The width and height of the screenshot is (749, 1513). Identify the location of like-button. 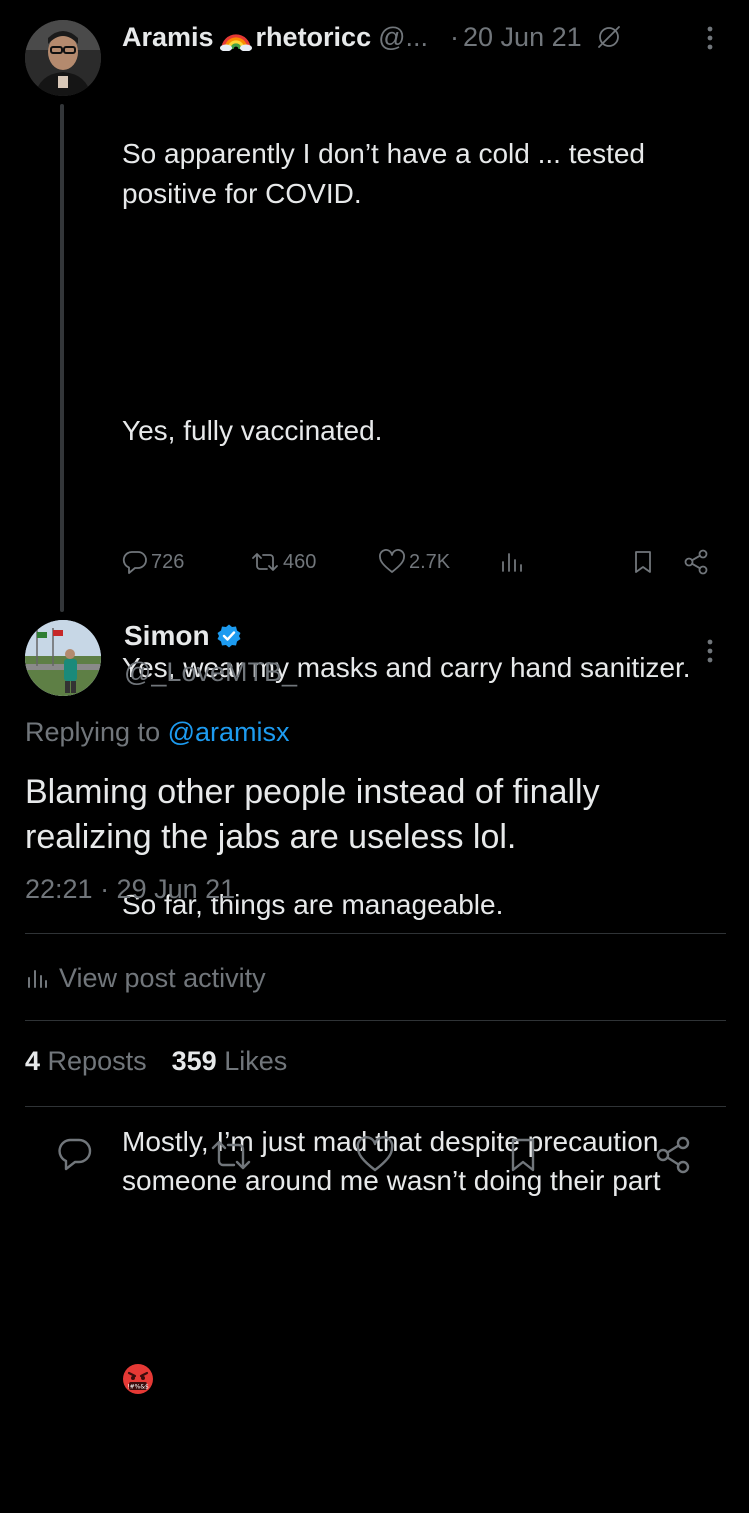
(375, 1155).